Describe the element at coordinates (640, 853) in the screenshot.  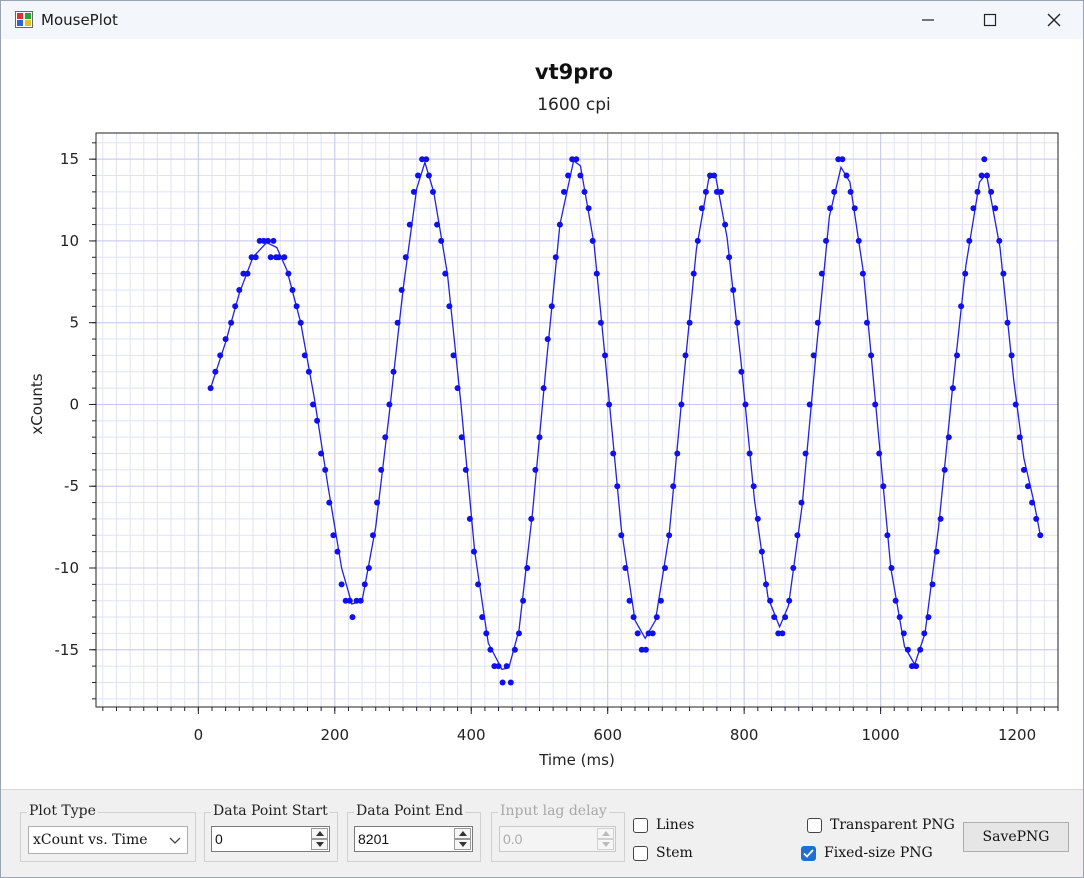
I see `stem-checkbox-box` at that location.